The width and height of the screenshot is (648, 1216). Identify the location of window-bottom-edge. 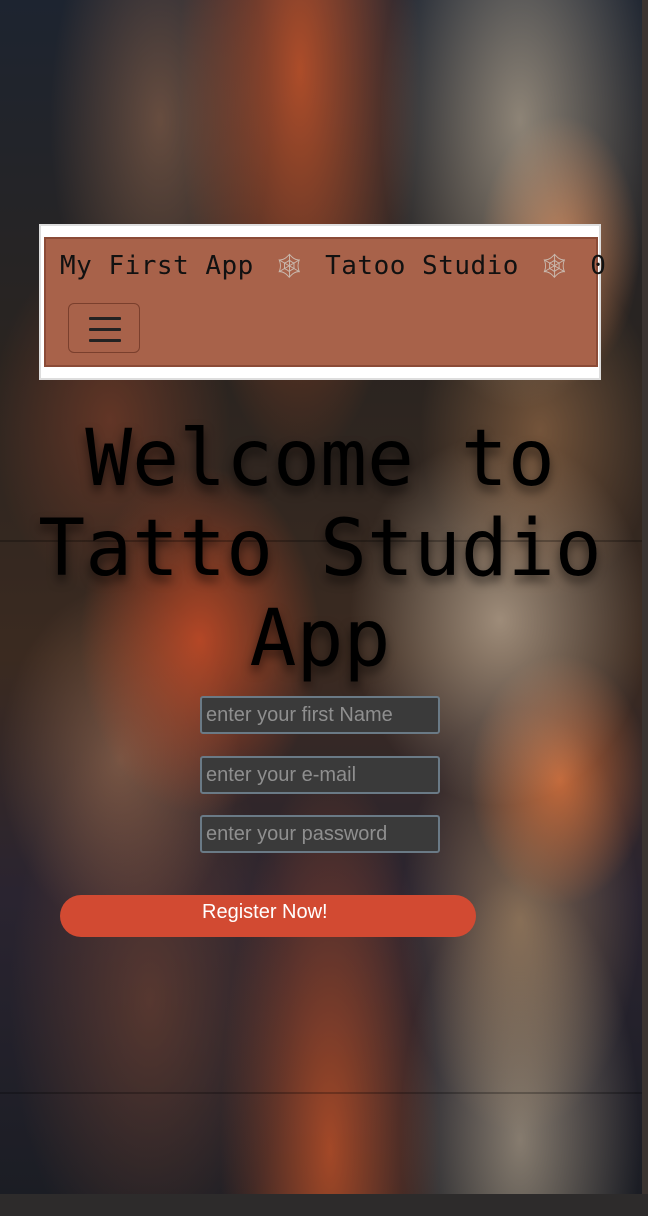
(324, 1205).